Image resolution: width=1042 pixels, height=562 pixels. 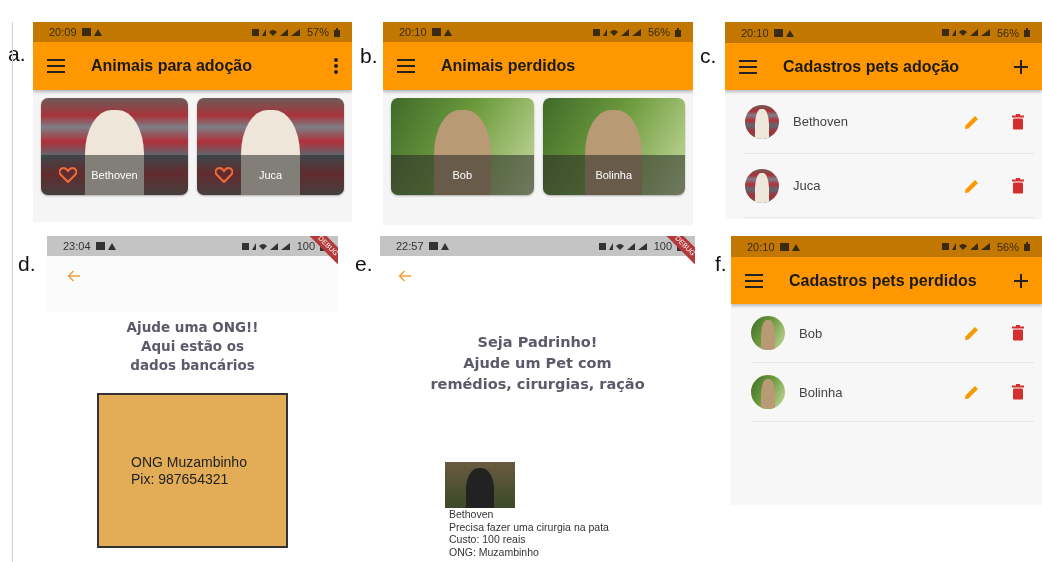 I want to click on app-bar-title: Animais para adoção, so click(x=172, y=66).